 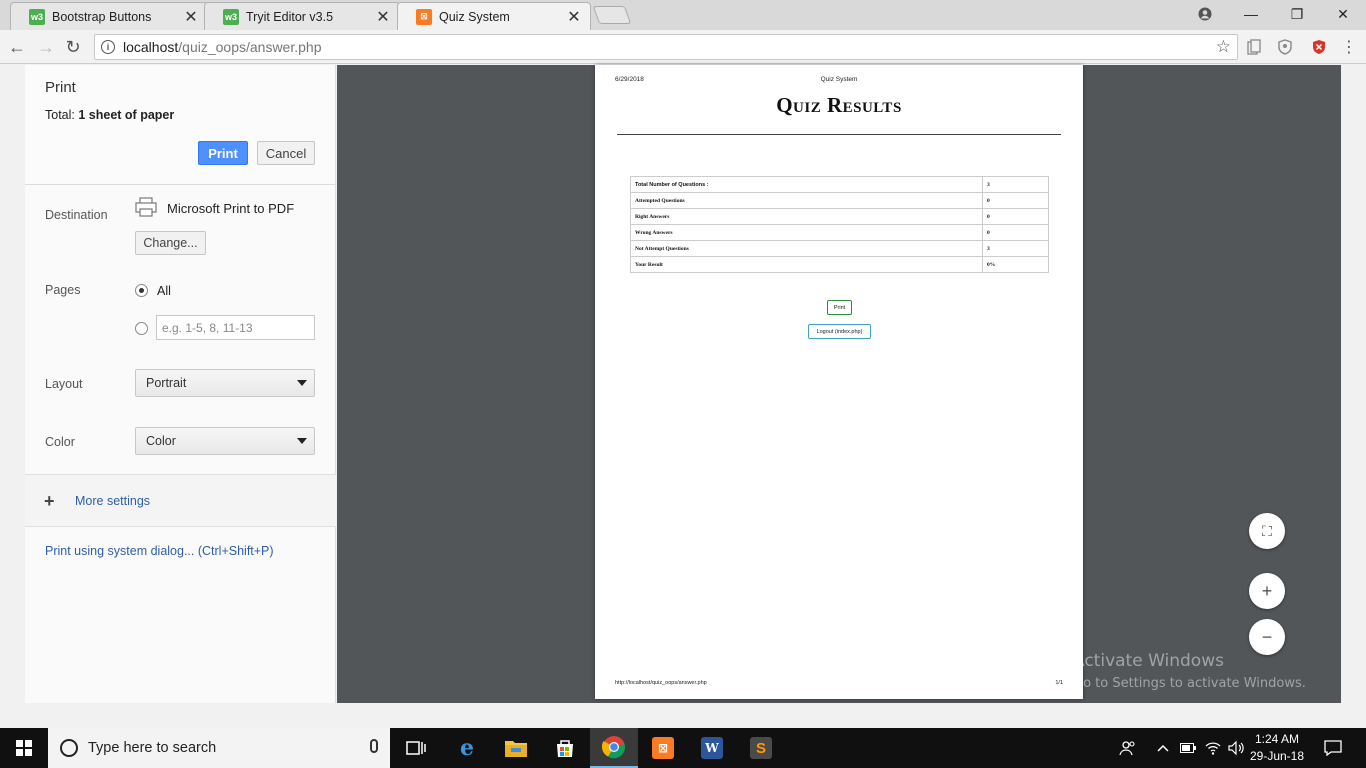 What do you see at coordinates (60, 442) in the screenshot?
I see `color-label: Color` at bounding box center [60, 442].